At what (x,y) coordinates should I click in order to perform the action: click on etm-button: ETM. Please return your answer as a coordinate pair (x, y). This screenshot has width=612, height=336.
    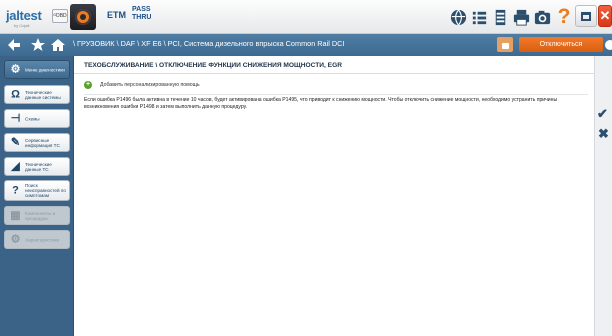
    Looking at the image, I should click on (116, 15).